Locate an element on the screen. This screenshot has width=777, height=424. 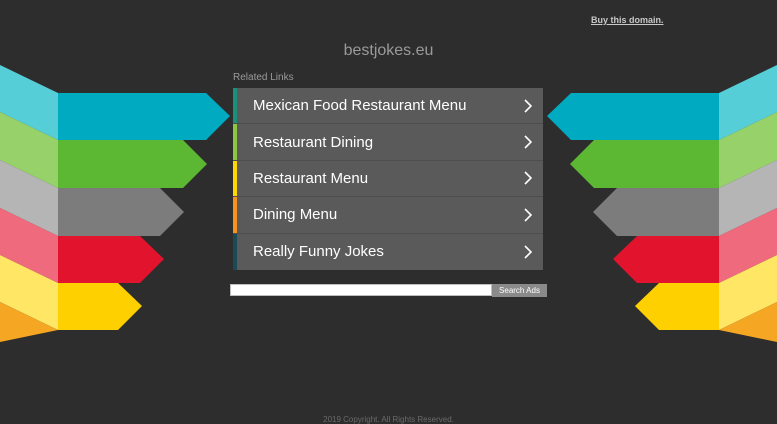
link-label: Dining Menu is located at coordinates (295, 215).